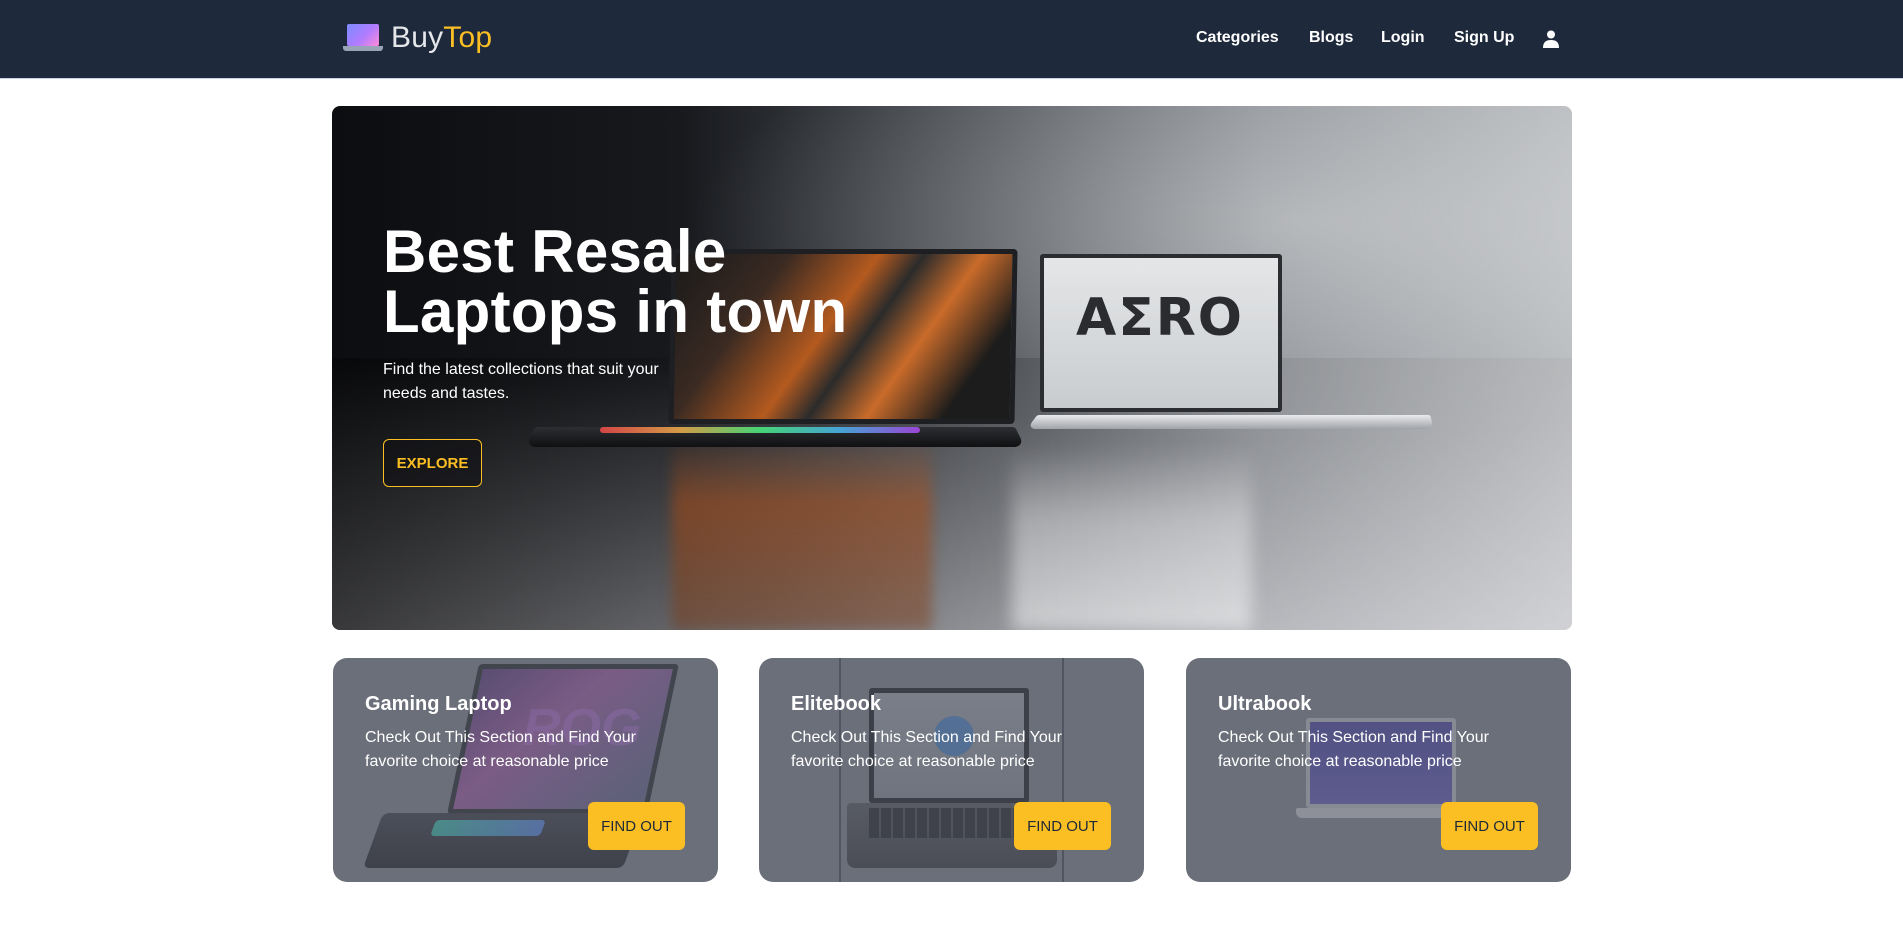 Image resolution: width=1903 pixels, height=925 pixels. Describe the element at coordinates (1160, 318) in the screenshot. I see `aero-screen-logo: AΣRO` at that location.